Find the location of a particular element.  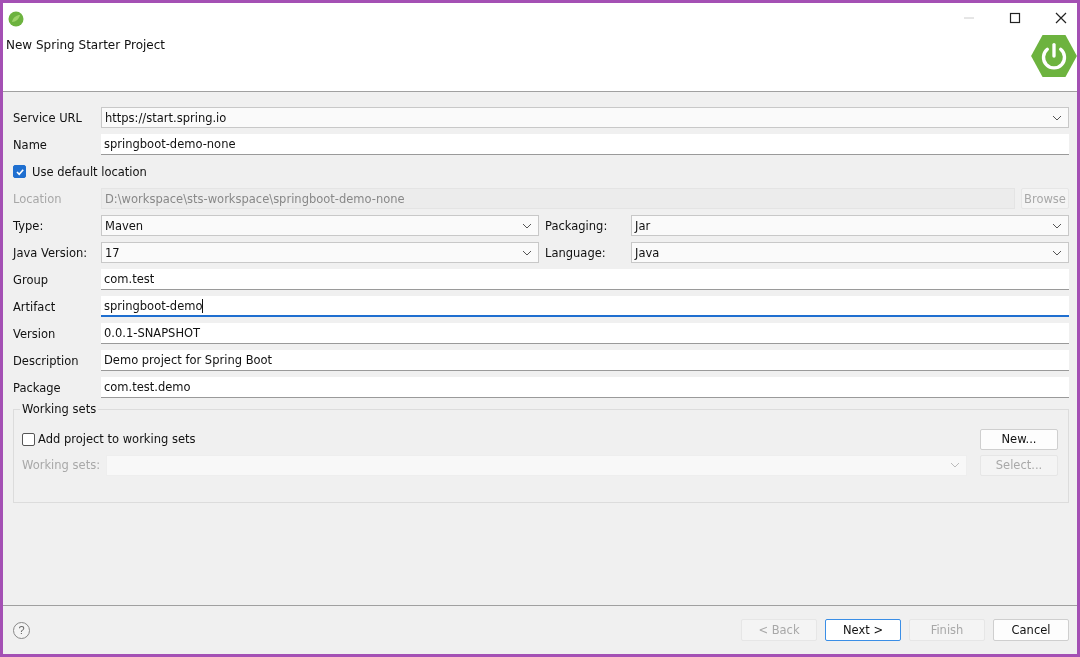

field-label: Artifact is located at coordinates (35, 306).